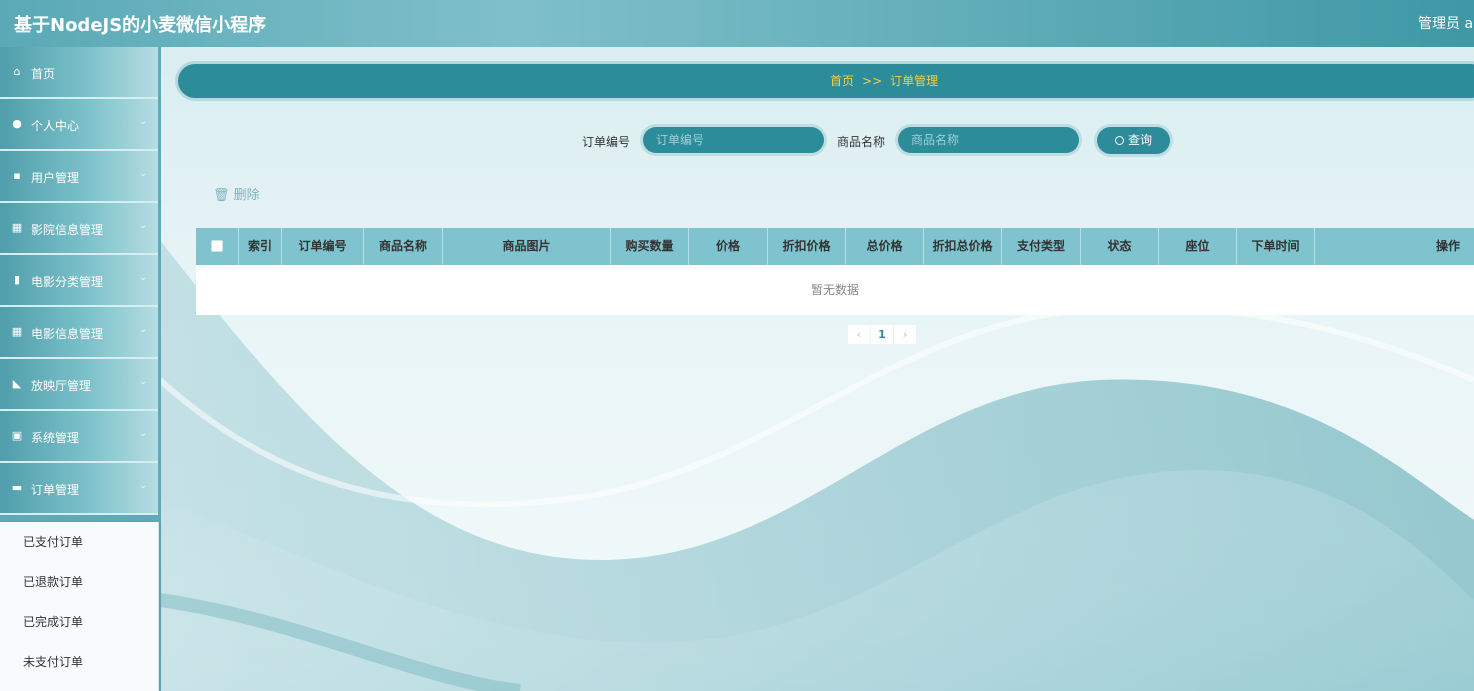  What do you see at coordinates (17, 435) in the screenshot?
I see `clipboard-icon: ▣` at bounding box center [17, 435].